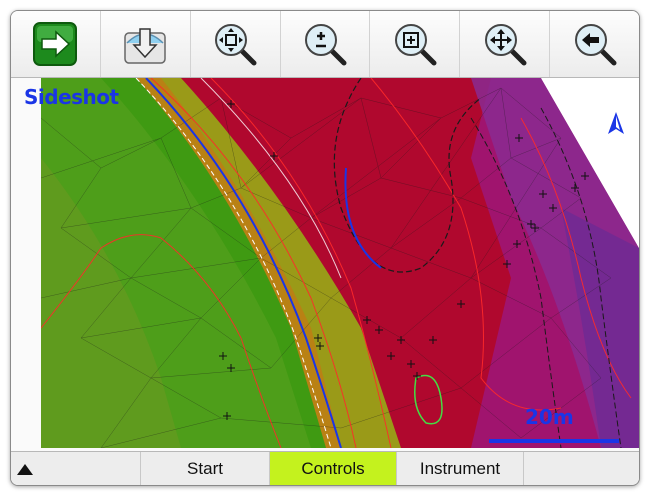 Image resolution: width=650 pixels, height=494 pixels. I want to click on mode-label: Sideshot, so click(71, 97).